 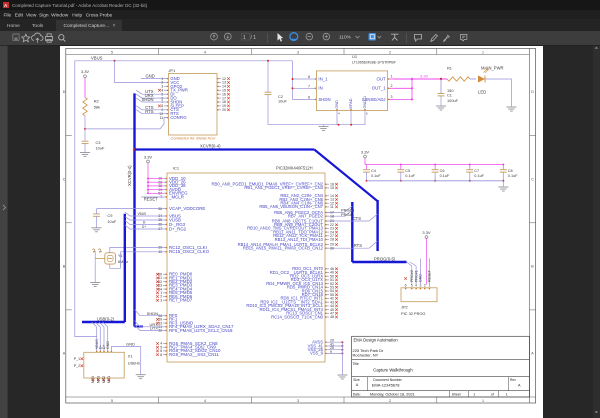 What do you see at coordinates (386, 384) in the screenshot?
I see `svg-text: EMA-12345678` at bounding box center [386, 384].